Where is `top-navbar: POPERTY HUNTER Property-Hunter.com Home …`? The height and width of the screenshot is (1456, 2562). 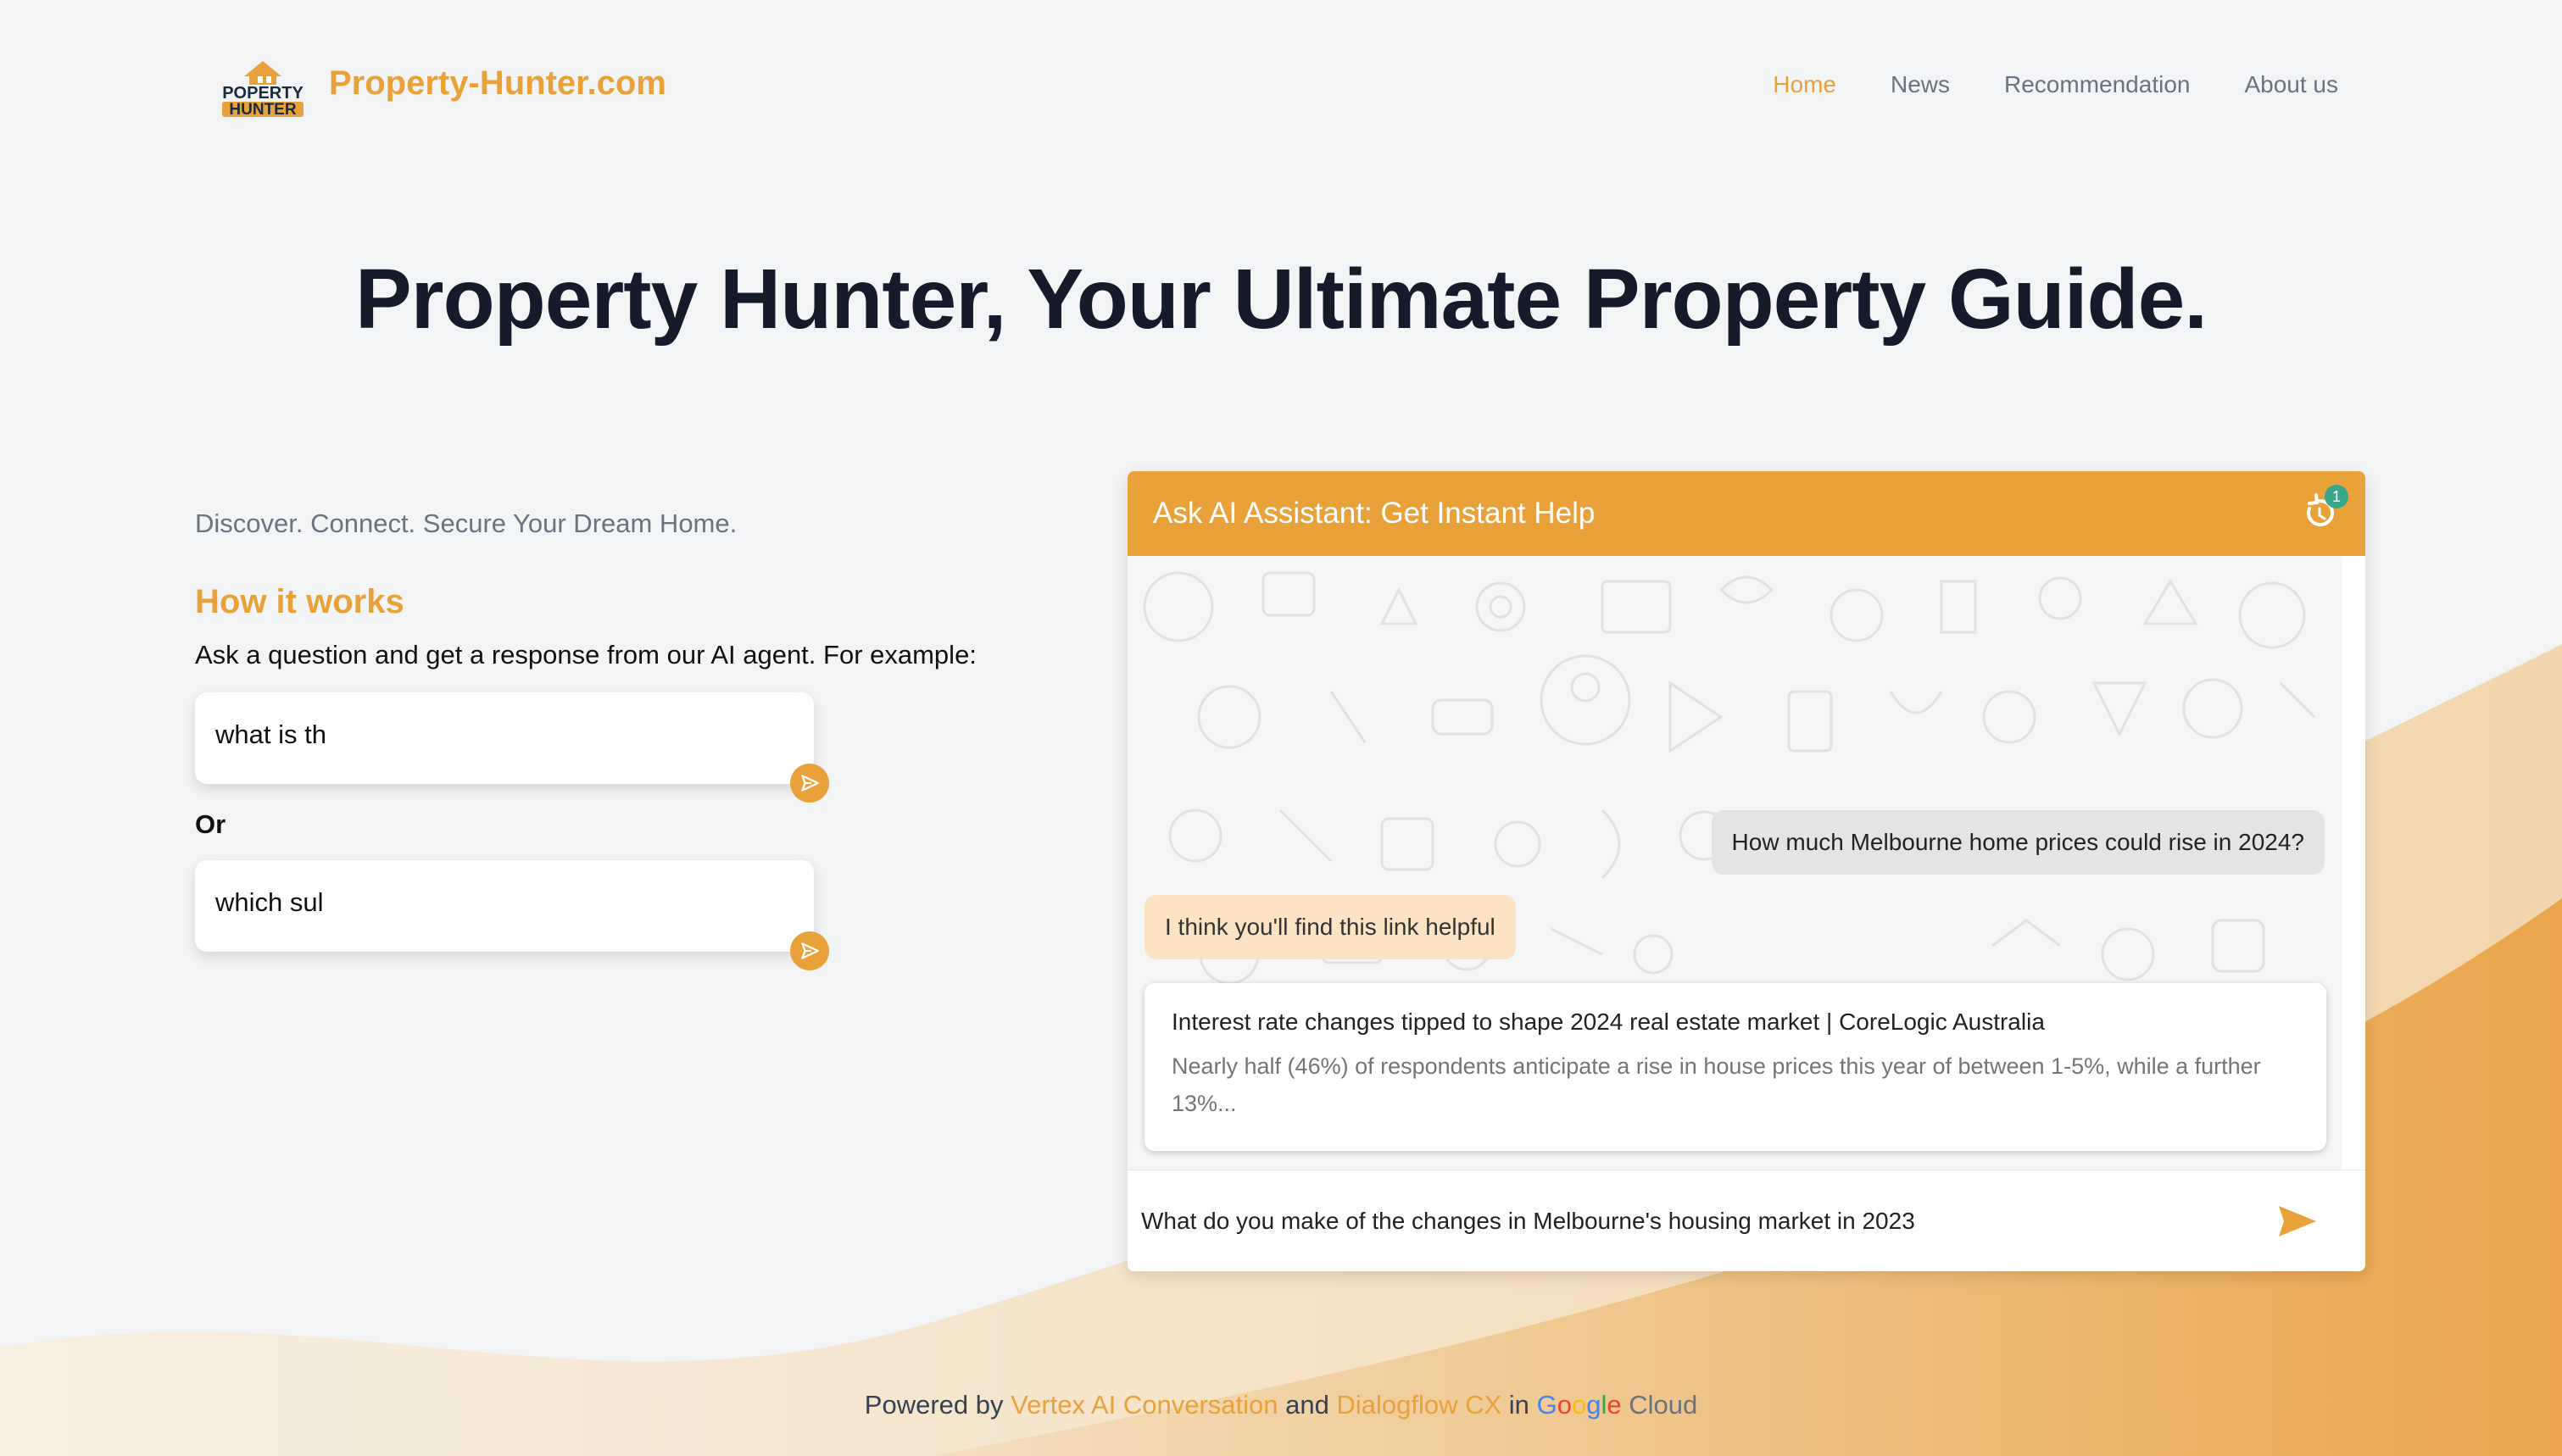
top-navbar: POPERTY HUNTER Property-Hunter.com Home … is located at coordinates (1281, 84).